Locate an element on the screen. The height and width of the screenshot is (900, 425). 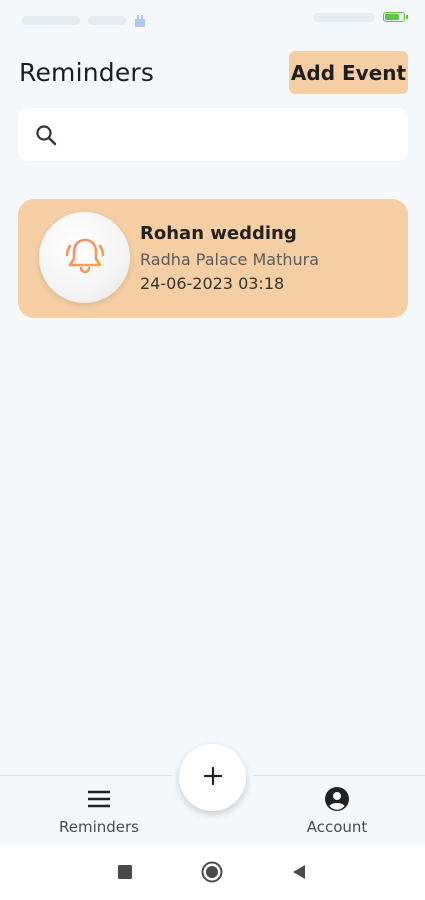
menu-icon is located at coordinates (99, 799).